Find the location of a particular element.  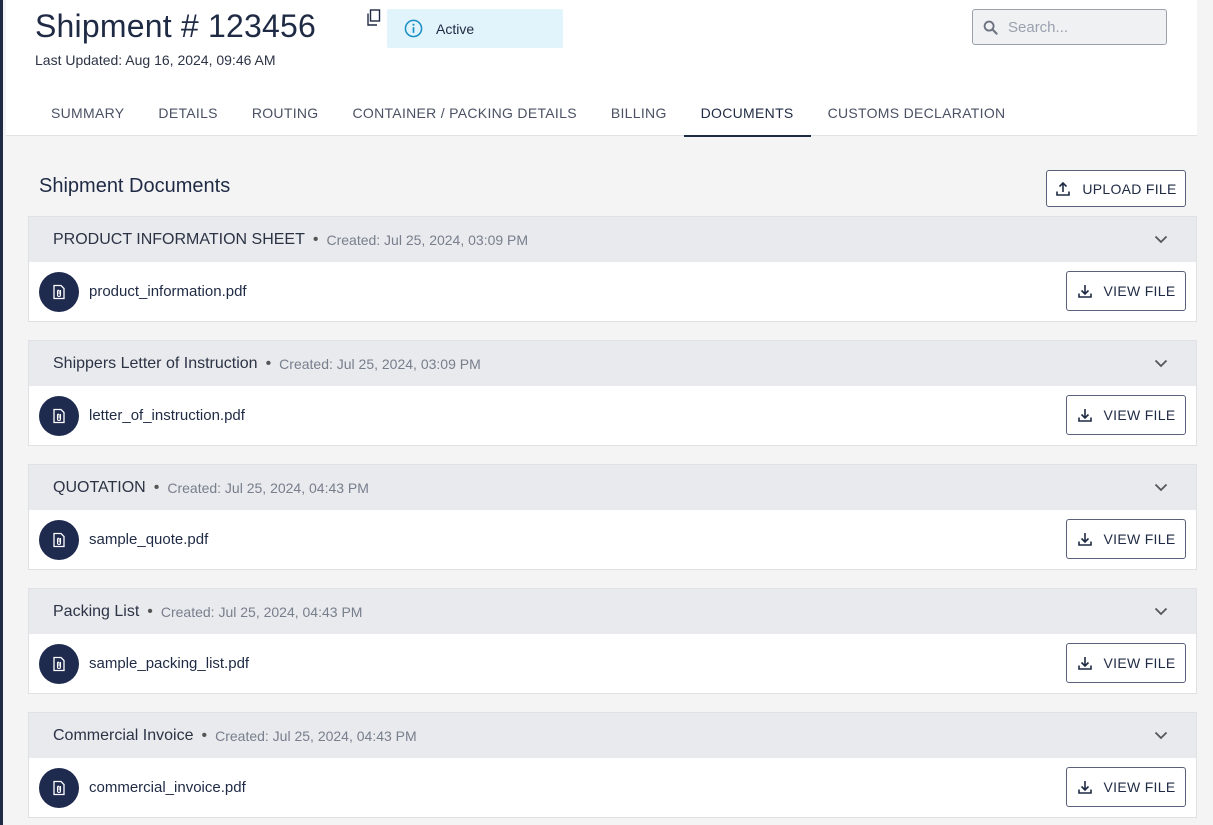

document-type: Commercial Invoice is located at coordinates (123, 735).